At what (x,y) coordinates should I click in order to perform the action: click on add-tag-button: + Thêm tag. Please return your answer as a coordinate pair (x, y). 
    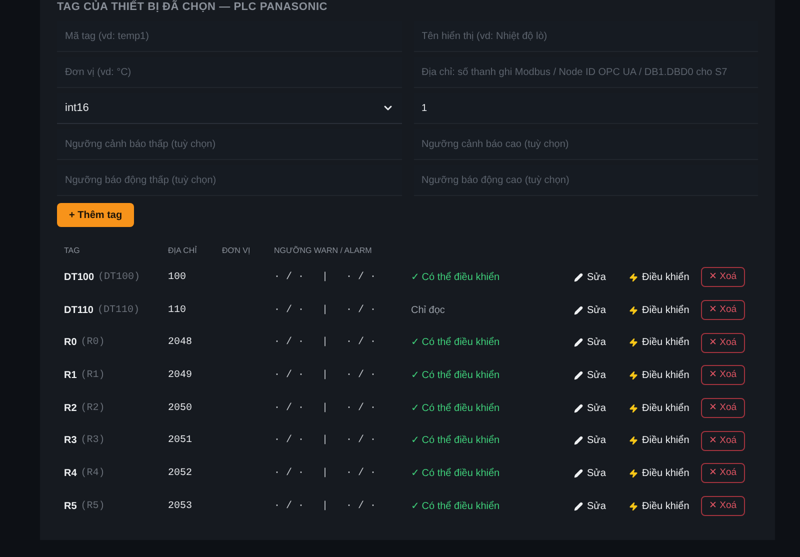
    Looking at the image, I should click on (95, 215).